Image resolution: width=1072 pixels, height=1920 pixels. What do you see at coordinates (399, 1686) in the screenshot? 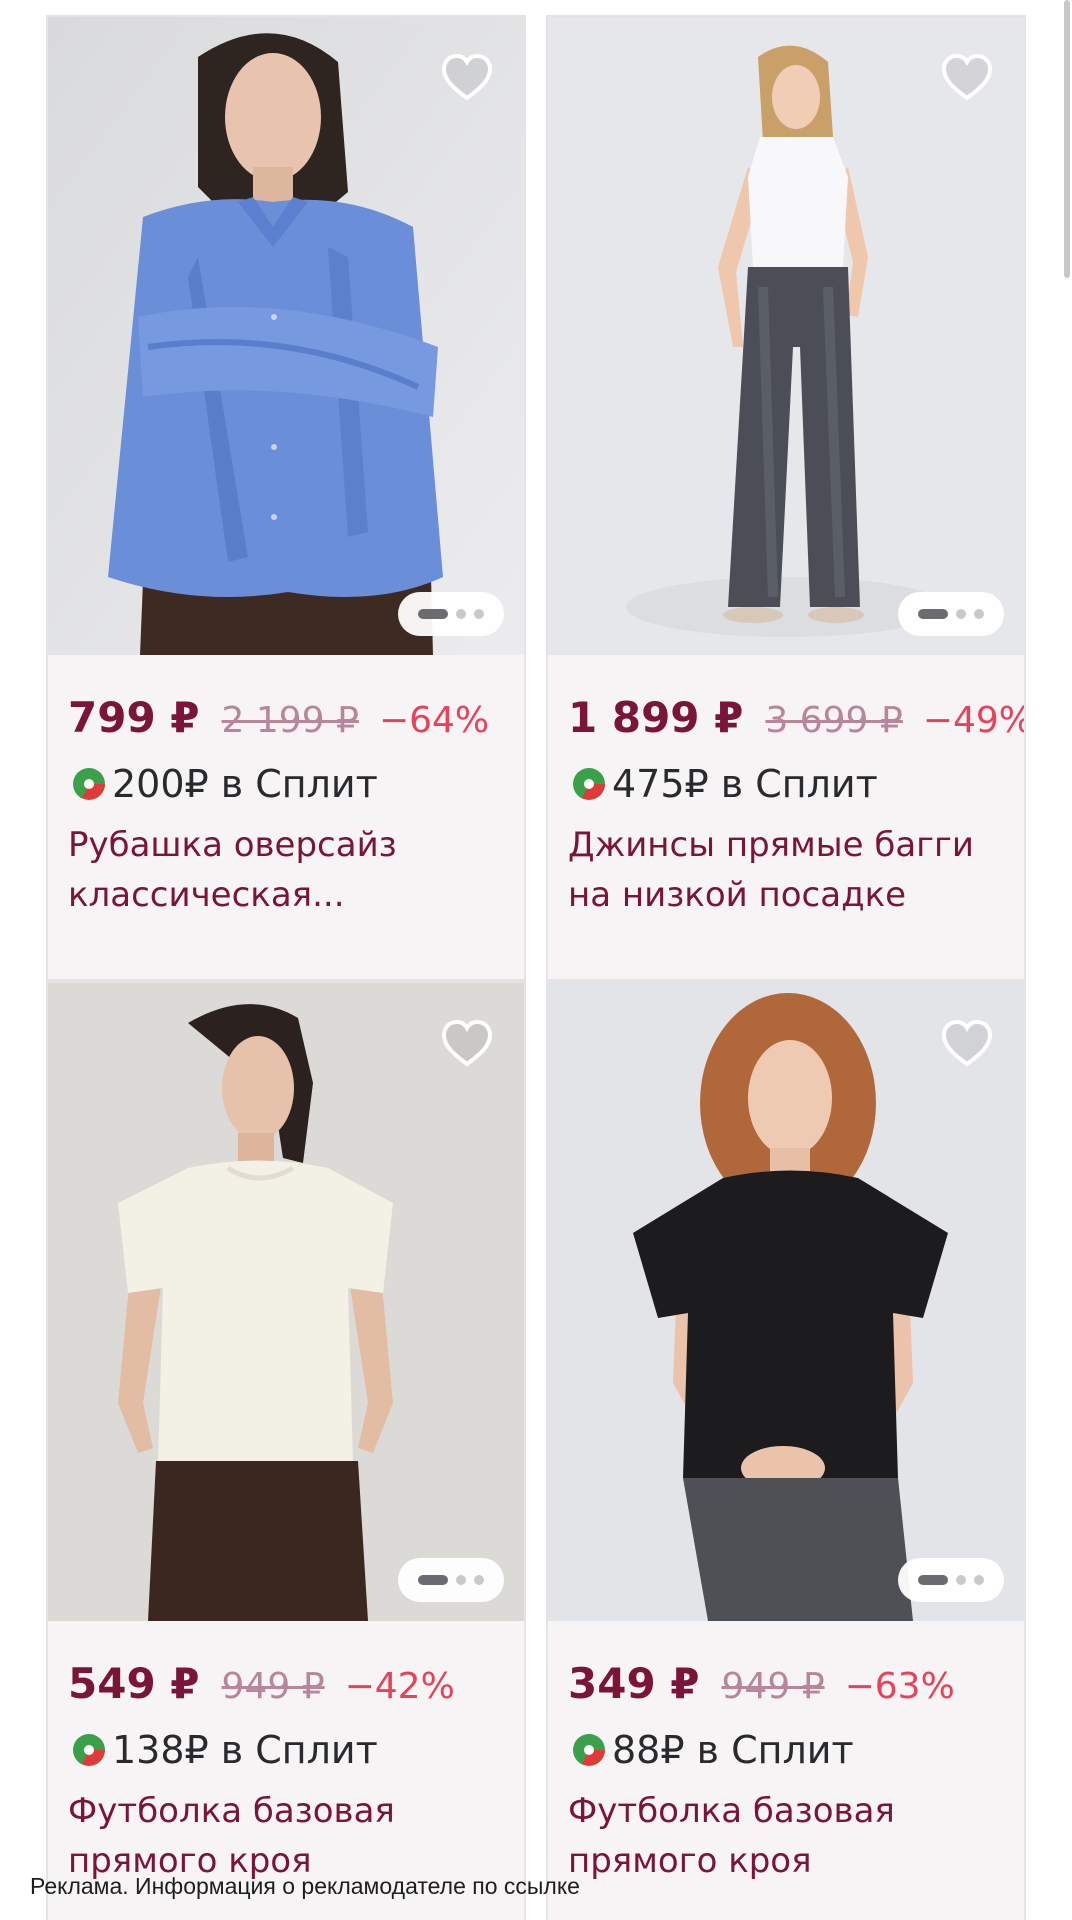
I see `discount-badge: −42%` at bounding box center [399, 1686].